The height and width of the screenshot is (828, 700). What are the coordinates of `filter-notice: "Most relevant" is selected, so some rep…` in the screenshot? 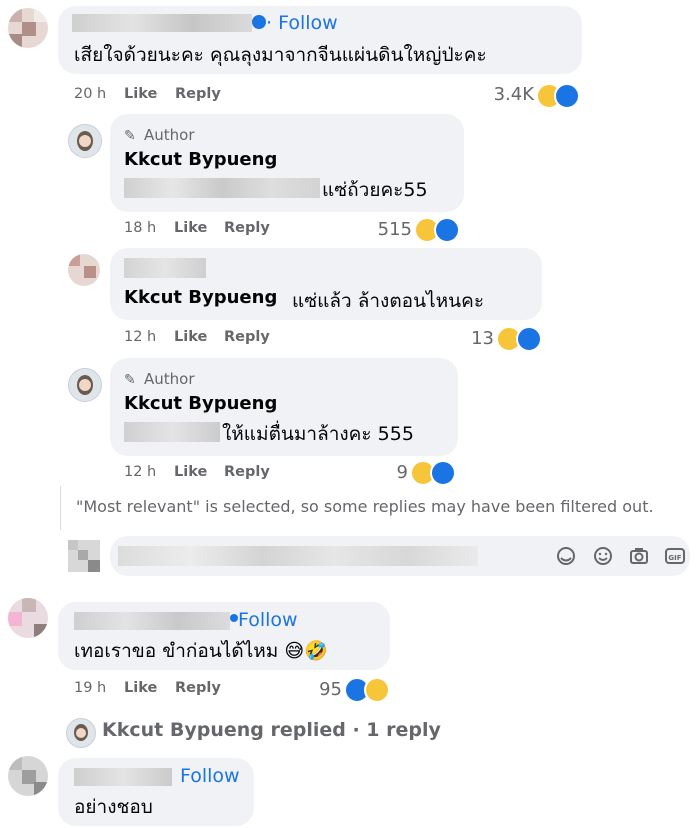 It's located at (365, 506).